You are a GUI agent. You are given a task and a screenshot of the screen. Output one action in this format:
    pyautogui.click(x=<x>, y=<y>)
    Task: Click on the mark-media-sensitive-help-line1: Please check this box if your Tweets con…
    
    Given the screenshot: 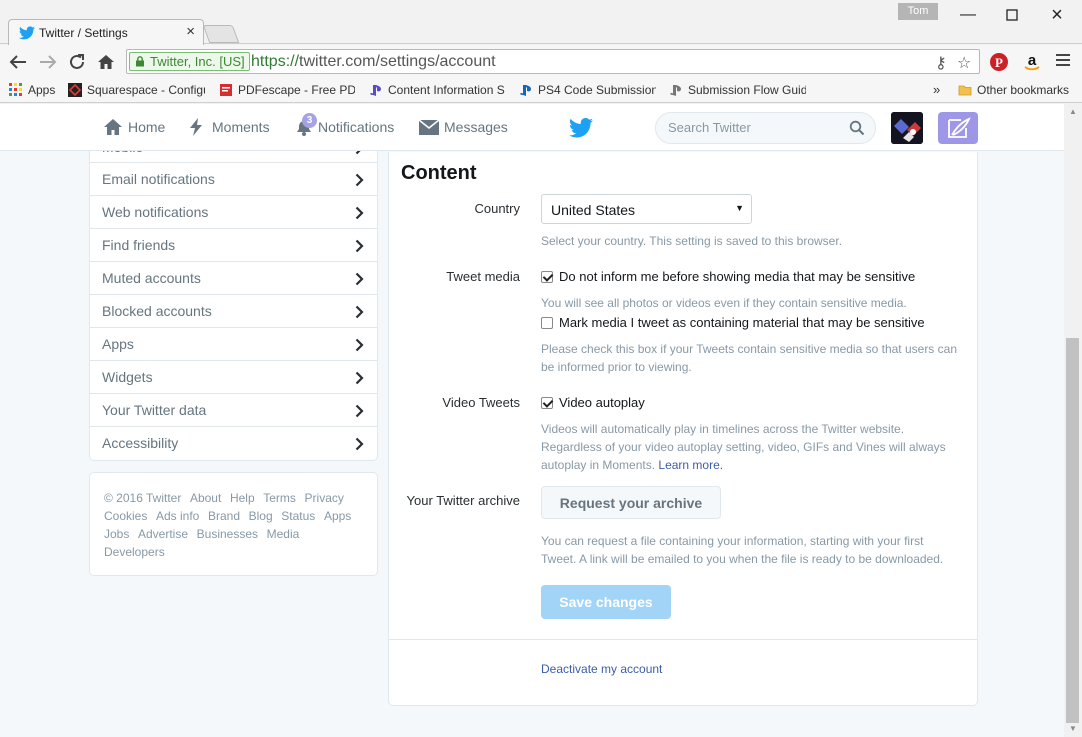 What is the action you would take?
    pyautogui.click(x=749, y=349)
    